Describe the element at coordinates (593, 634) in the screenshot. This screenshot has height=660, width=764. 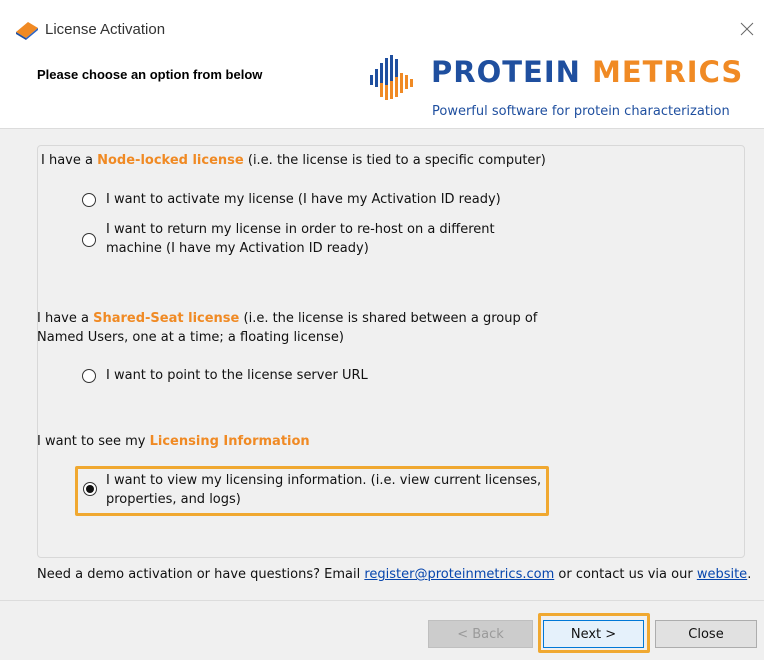
I see `next-button: Next >` at that location.